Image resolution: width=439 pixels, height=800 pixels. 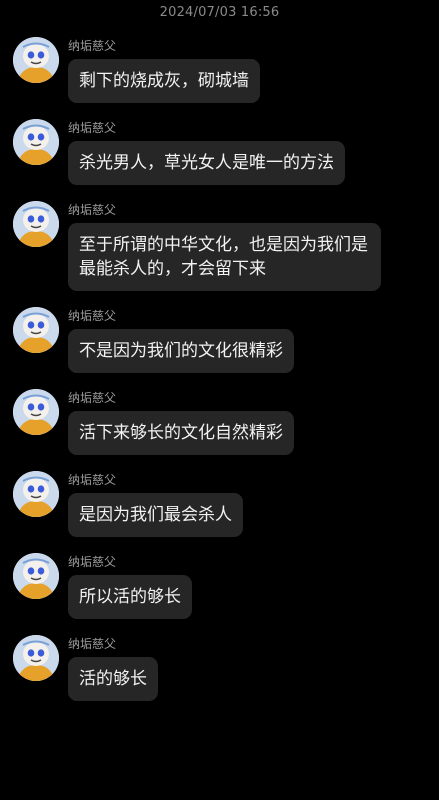 I want to click on message-bubble: 活的够长, so click(x=113, y=679).